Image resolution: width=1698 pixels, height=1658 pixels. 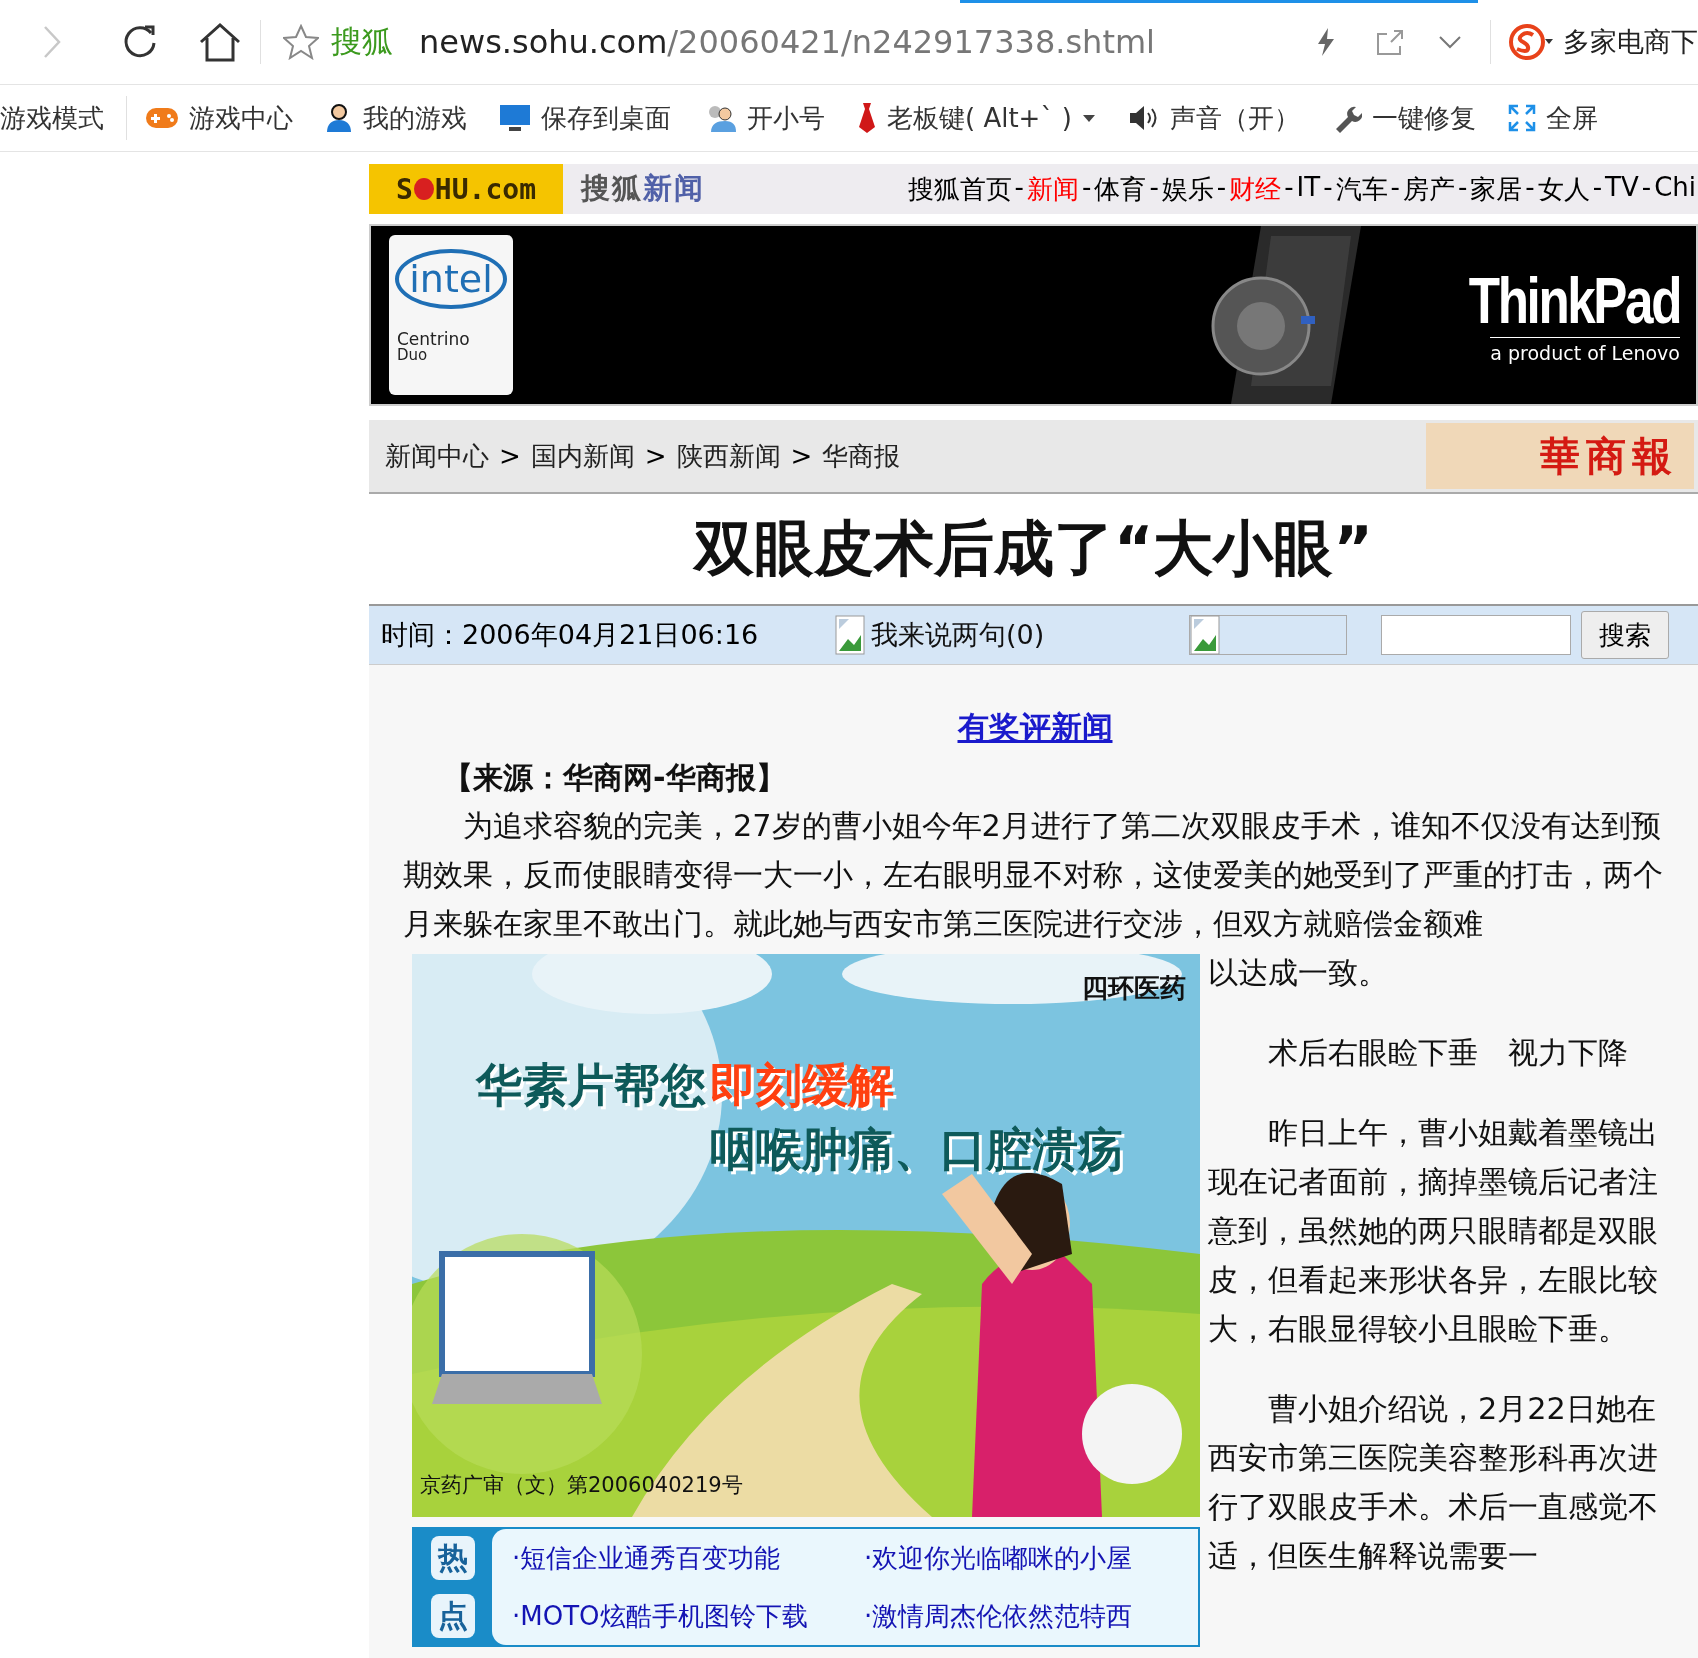 I want to click on hot-link: ·欢迎你光临嘟咪的小屋, so click(x=1031, y=1558).